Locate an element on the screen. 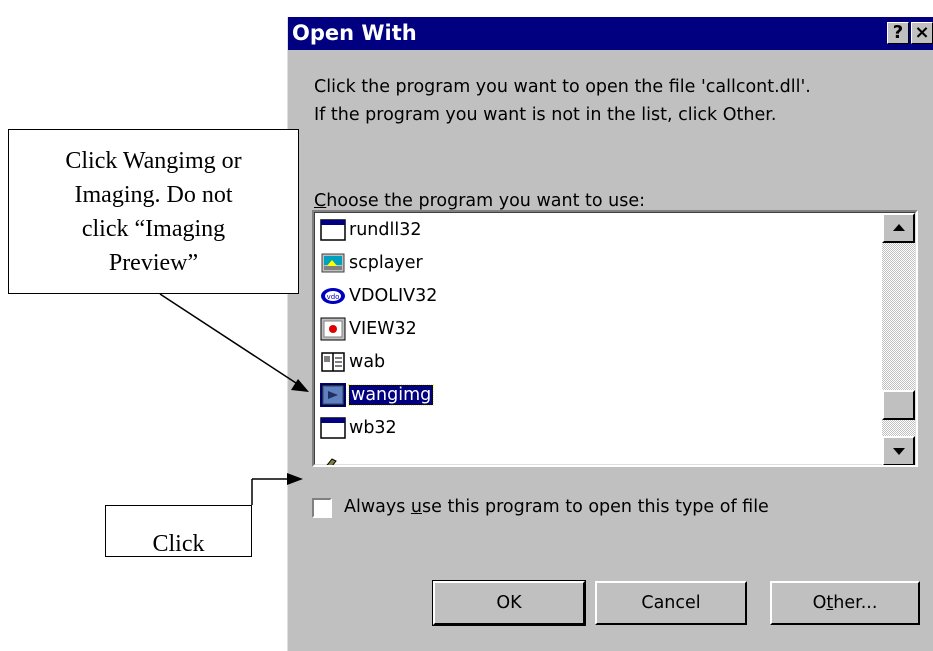 The height and width of the screenshot is (651, 933). svg-text: vdo is located at coordinates (333, 297).